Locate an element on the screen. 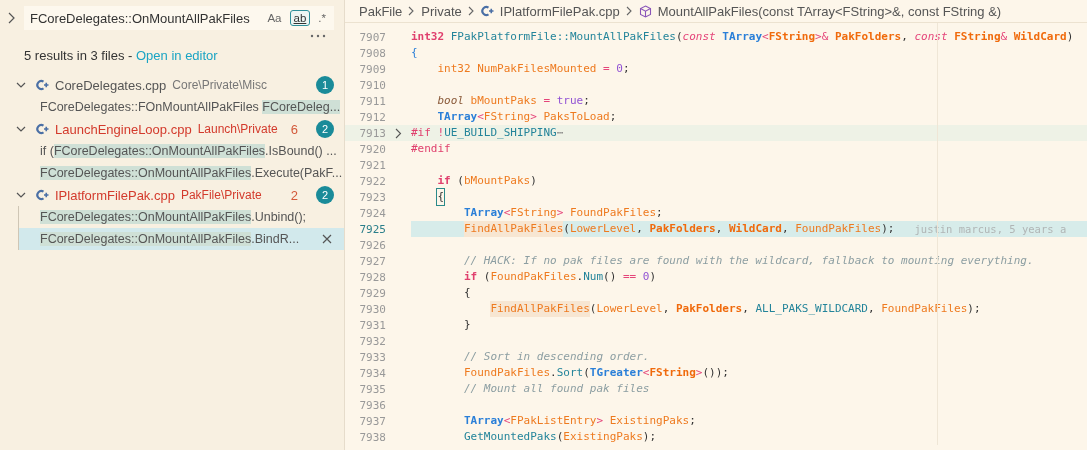  punctuation: ) is located at coordinates (653, 277).